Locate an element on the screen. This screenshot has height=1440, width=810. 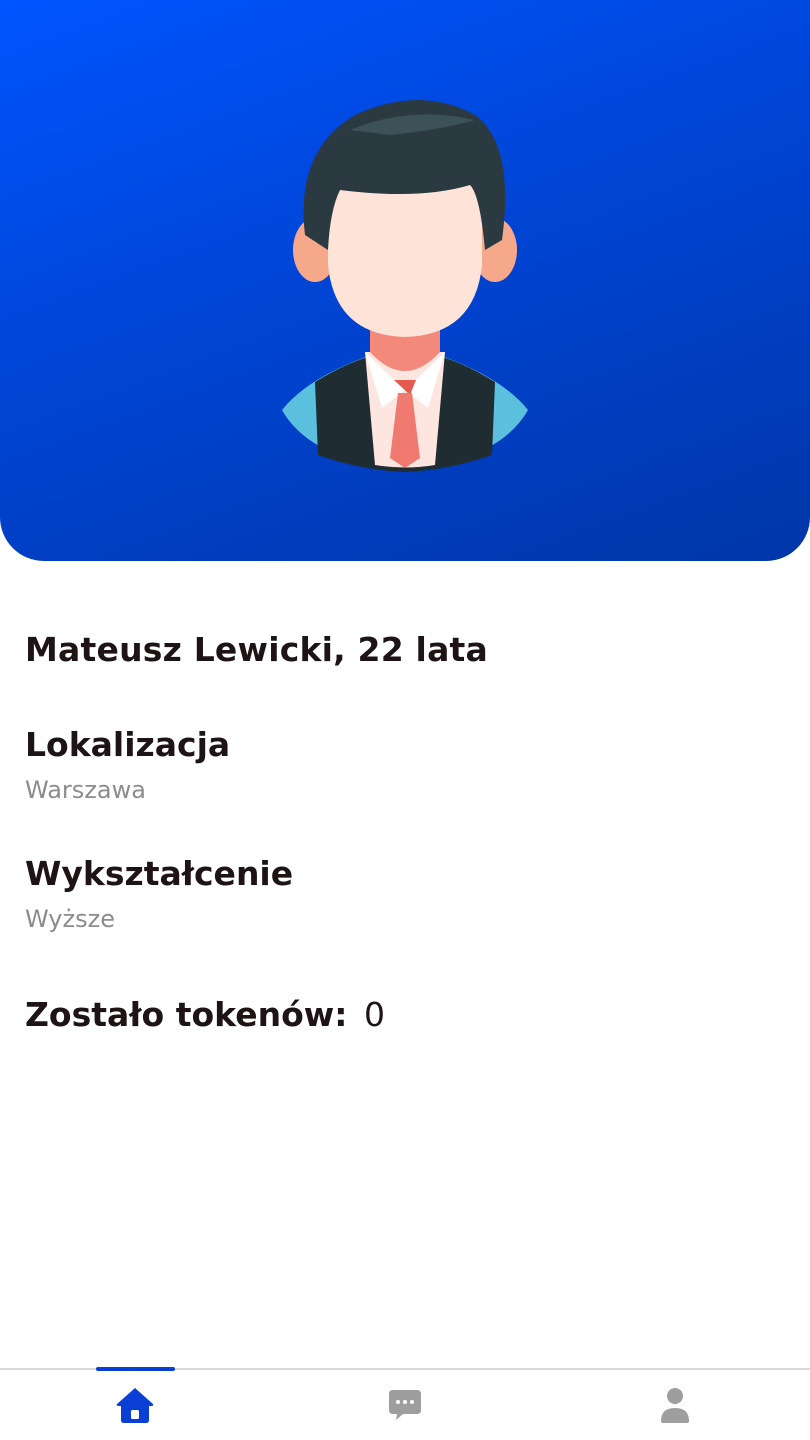
nav-profile is located at coordinates (675, 1405).